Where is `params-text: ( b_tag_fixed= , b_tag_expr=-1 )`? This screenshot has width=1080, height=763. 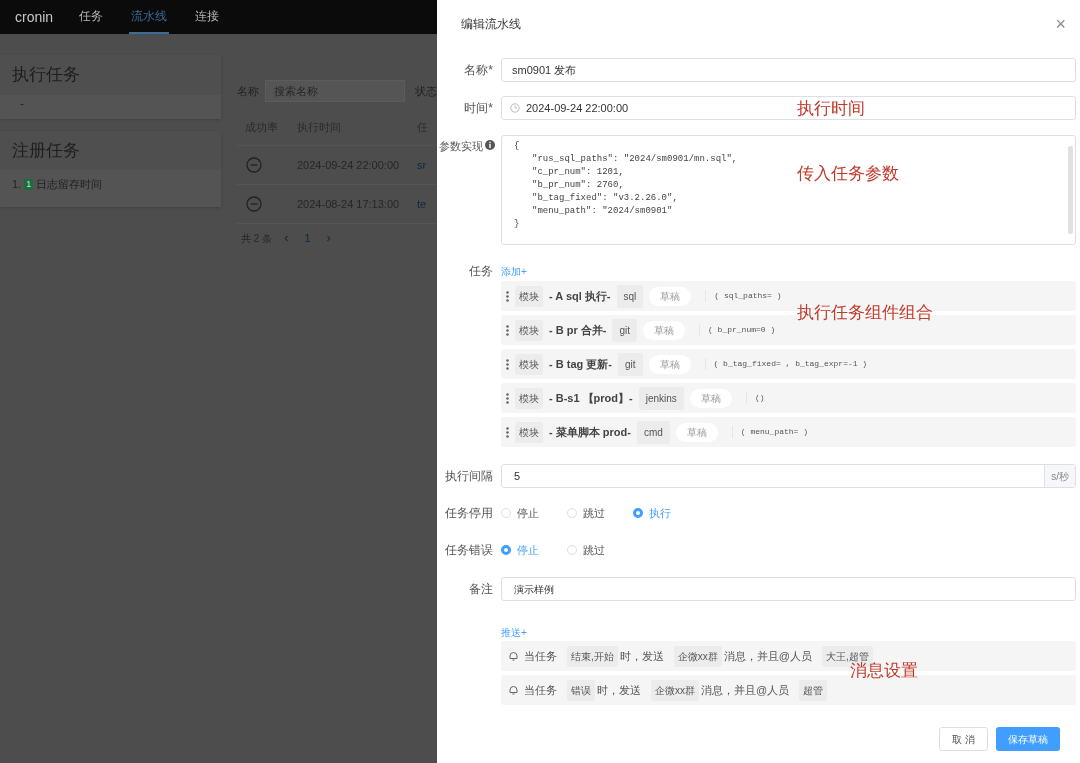
params-text: ( b_tag_fixed= , b_tag_expr=-1 ) is located at coordinates (786, 364).